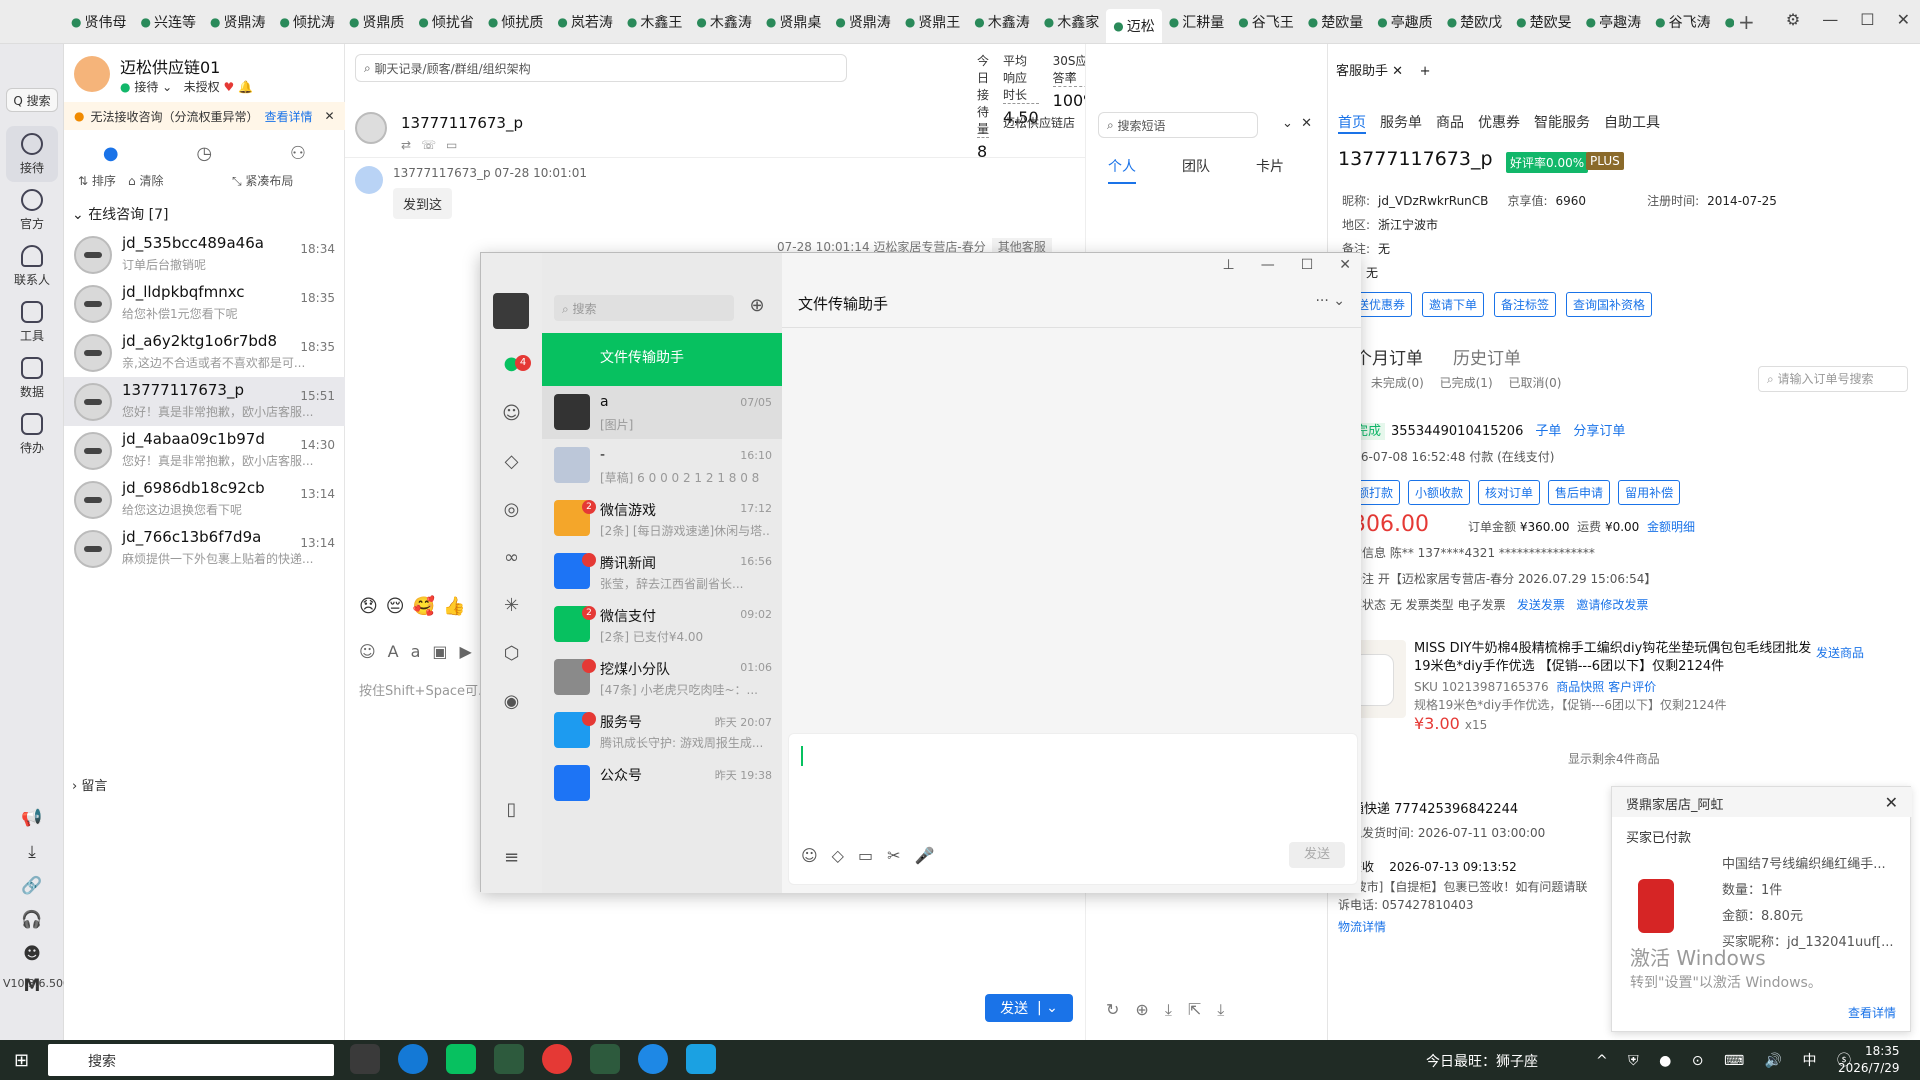  I want to click on nav-smart: 智能服务, so click(1562, 123).